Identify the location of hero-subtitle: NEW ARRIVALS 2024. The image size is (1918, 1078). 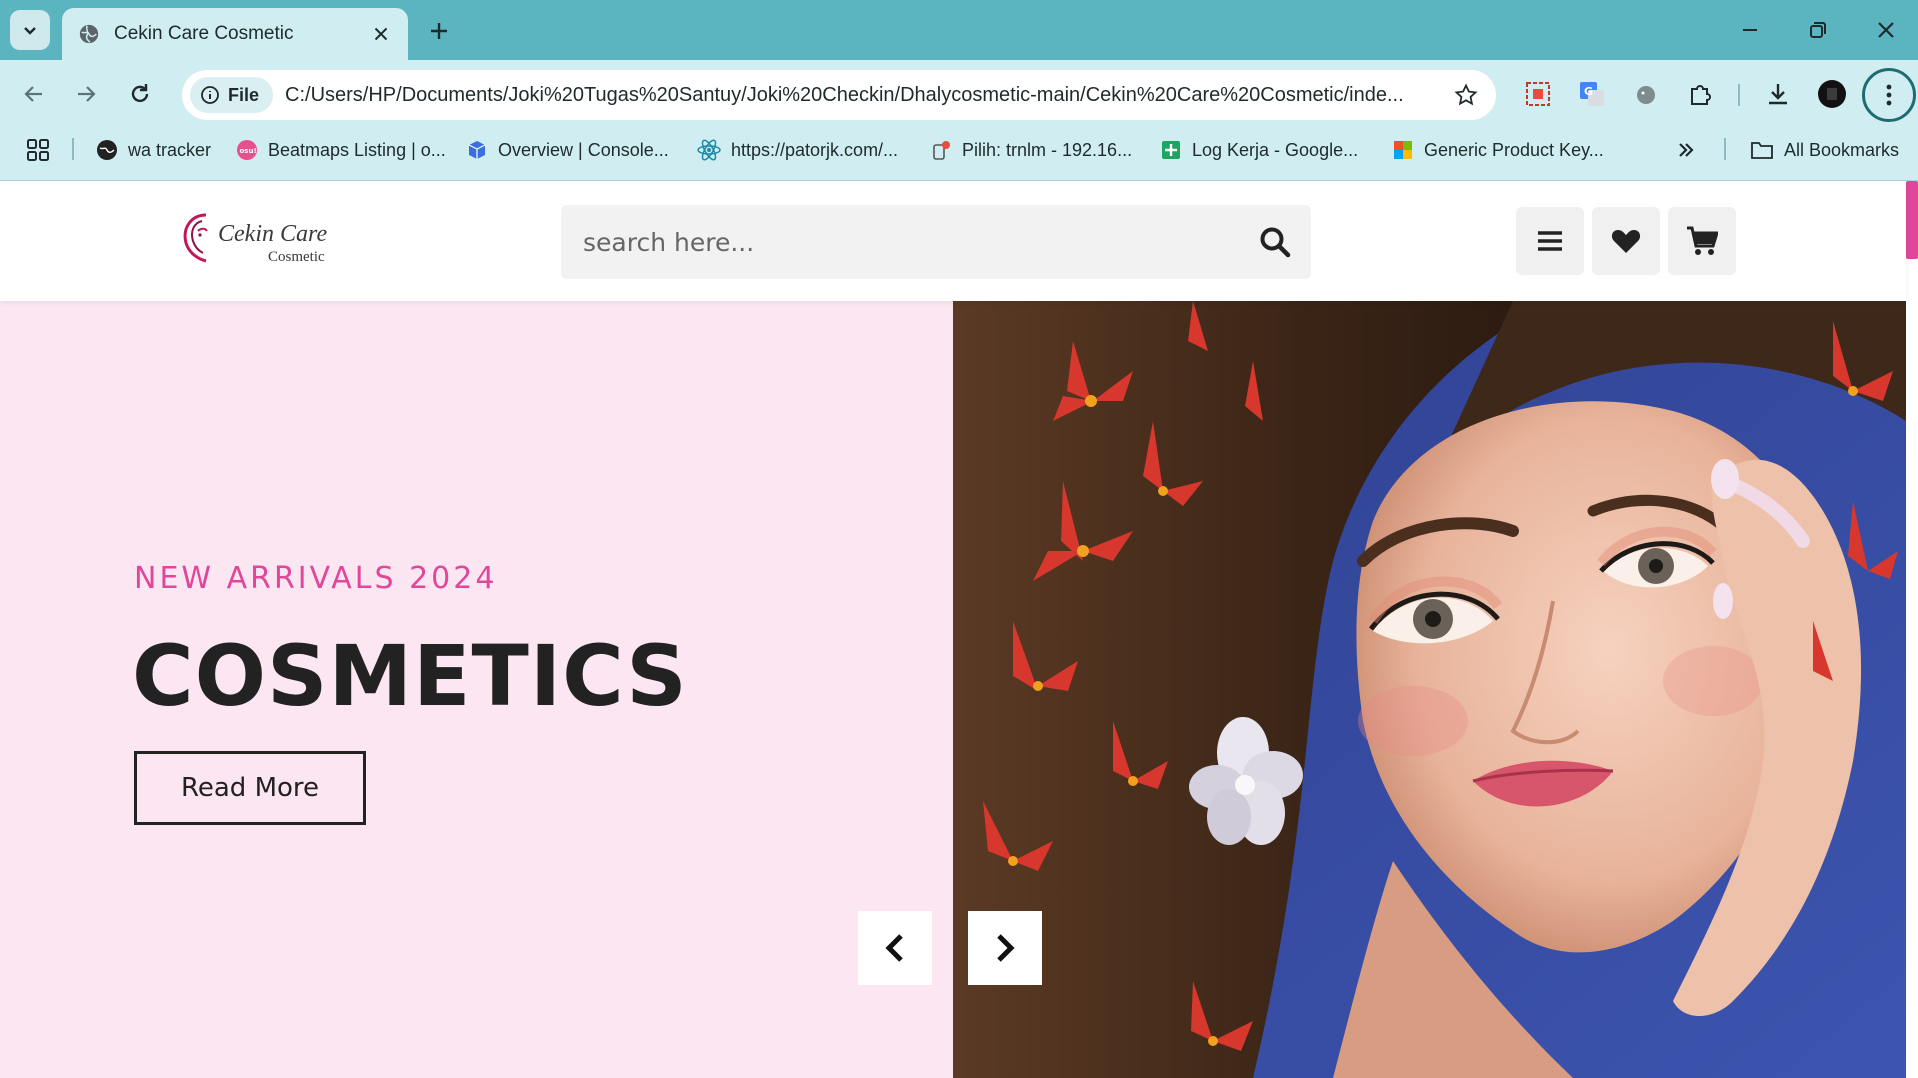
(316, 578).